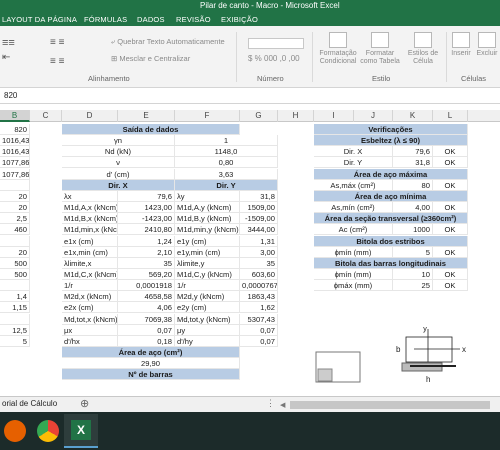  Describe the element at coordinates (450, 230) in the screenshot. I see `section-status: OK` at that location.